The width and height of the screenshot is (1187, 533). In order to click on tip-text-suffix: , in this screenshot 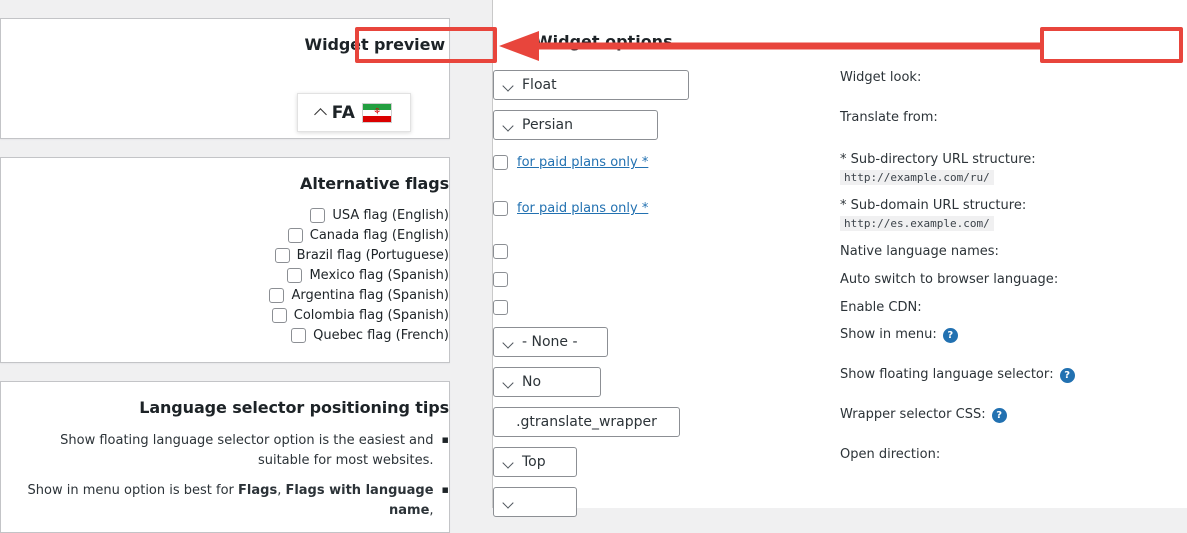, I will do `click(431, 511)`.